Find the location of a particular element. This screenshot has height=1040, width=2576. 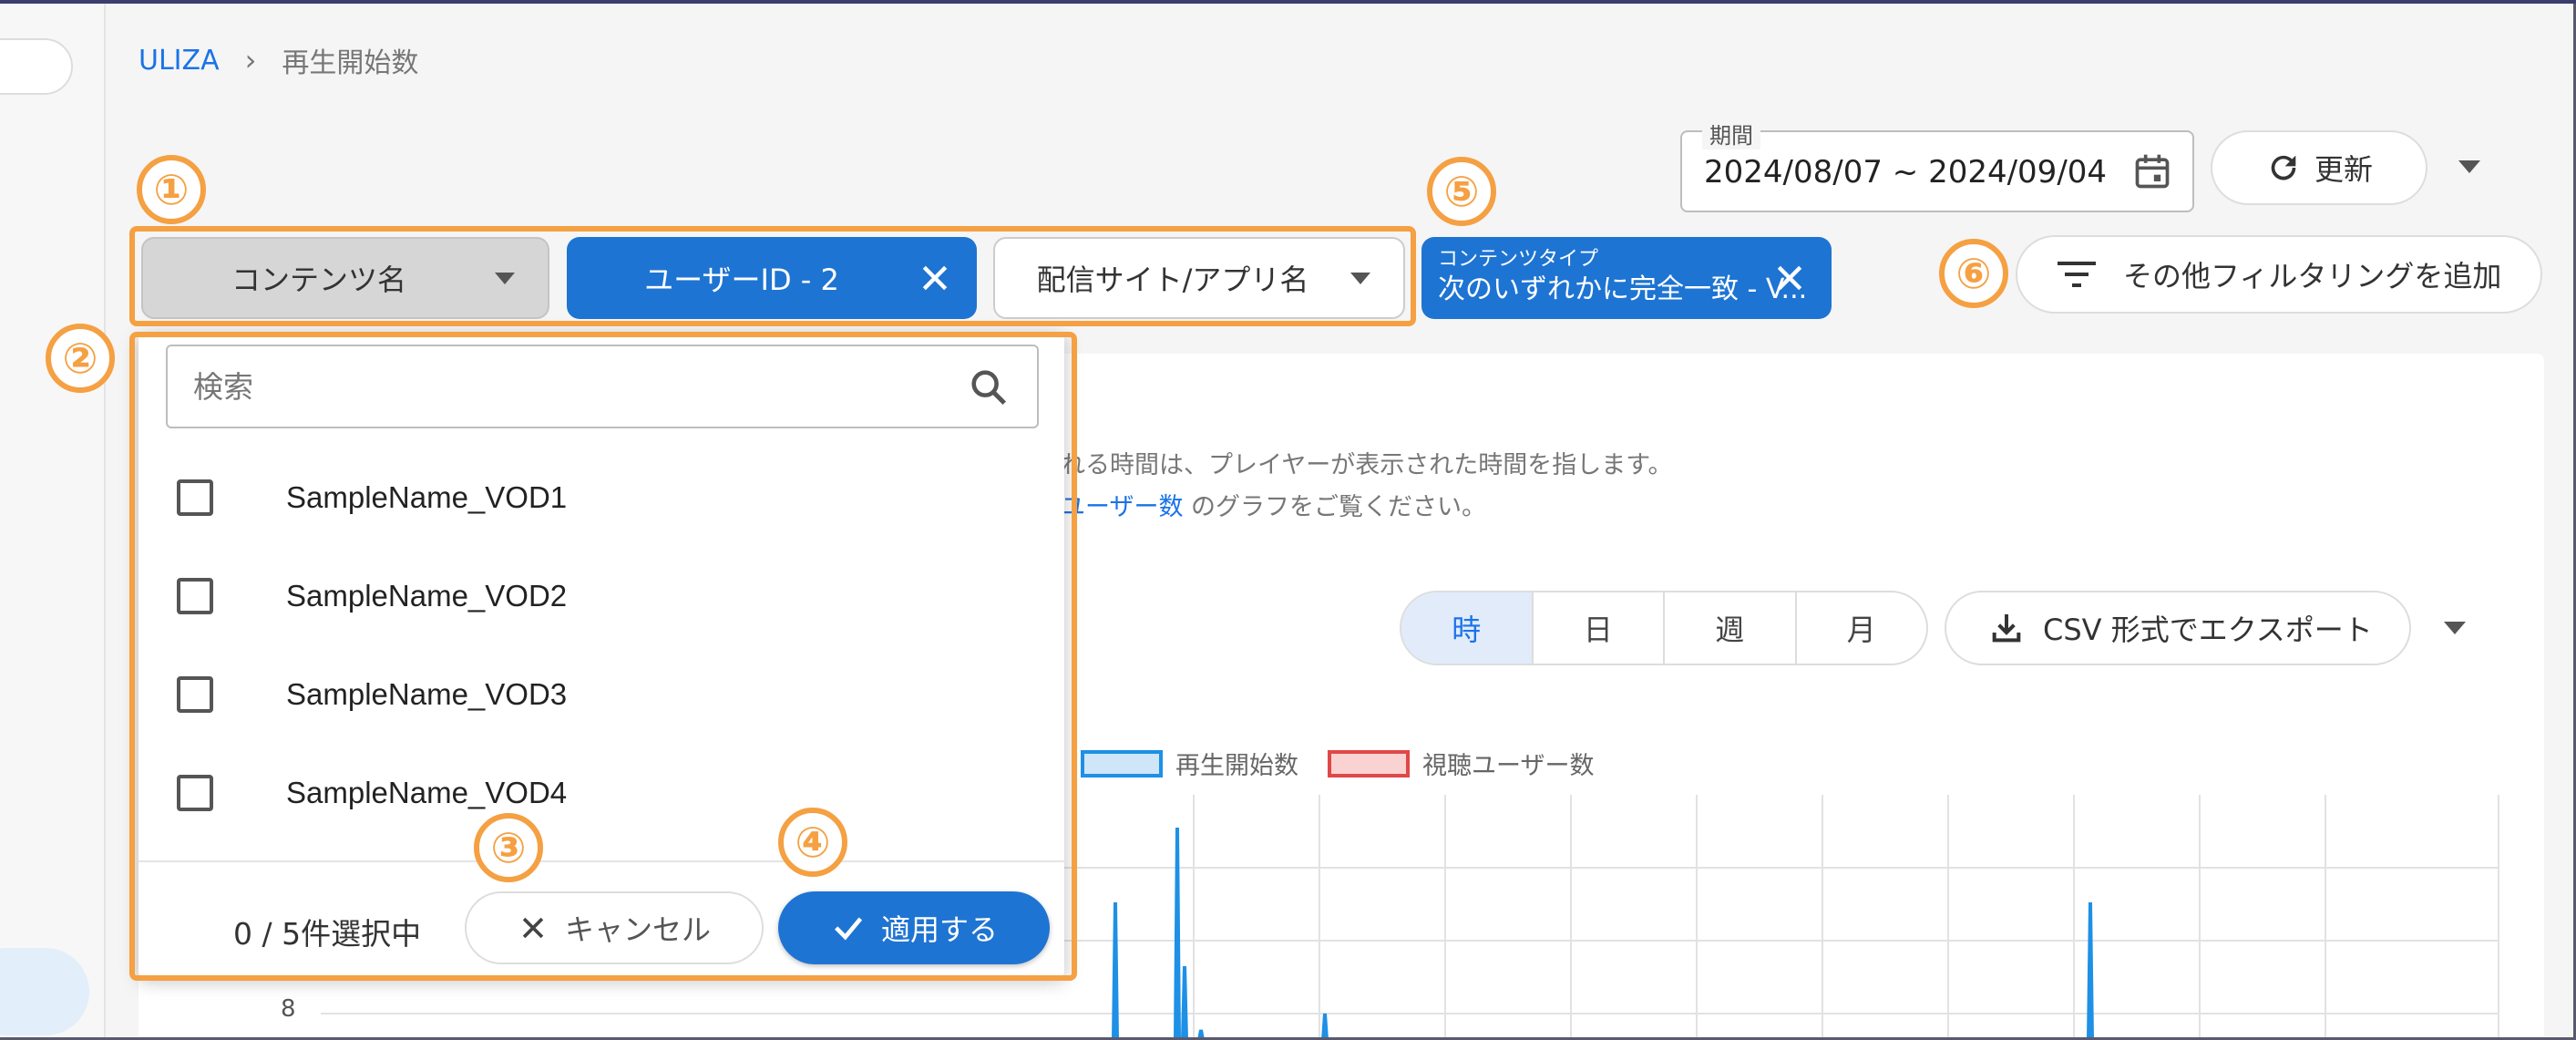

legend-label-series2: 視聴ユーザー数 is located at coordinates (1509, 766).